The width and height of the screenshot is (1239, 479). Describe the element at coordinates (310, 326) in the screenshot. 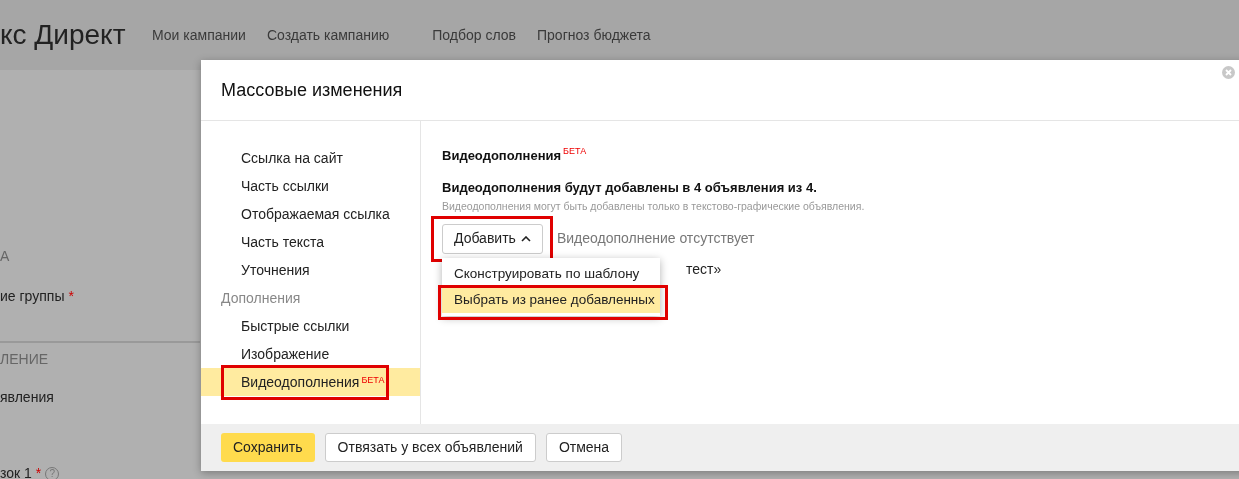

I see `nav-item: Быстрые ссылки` at that location.